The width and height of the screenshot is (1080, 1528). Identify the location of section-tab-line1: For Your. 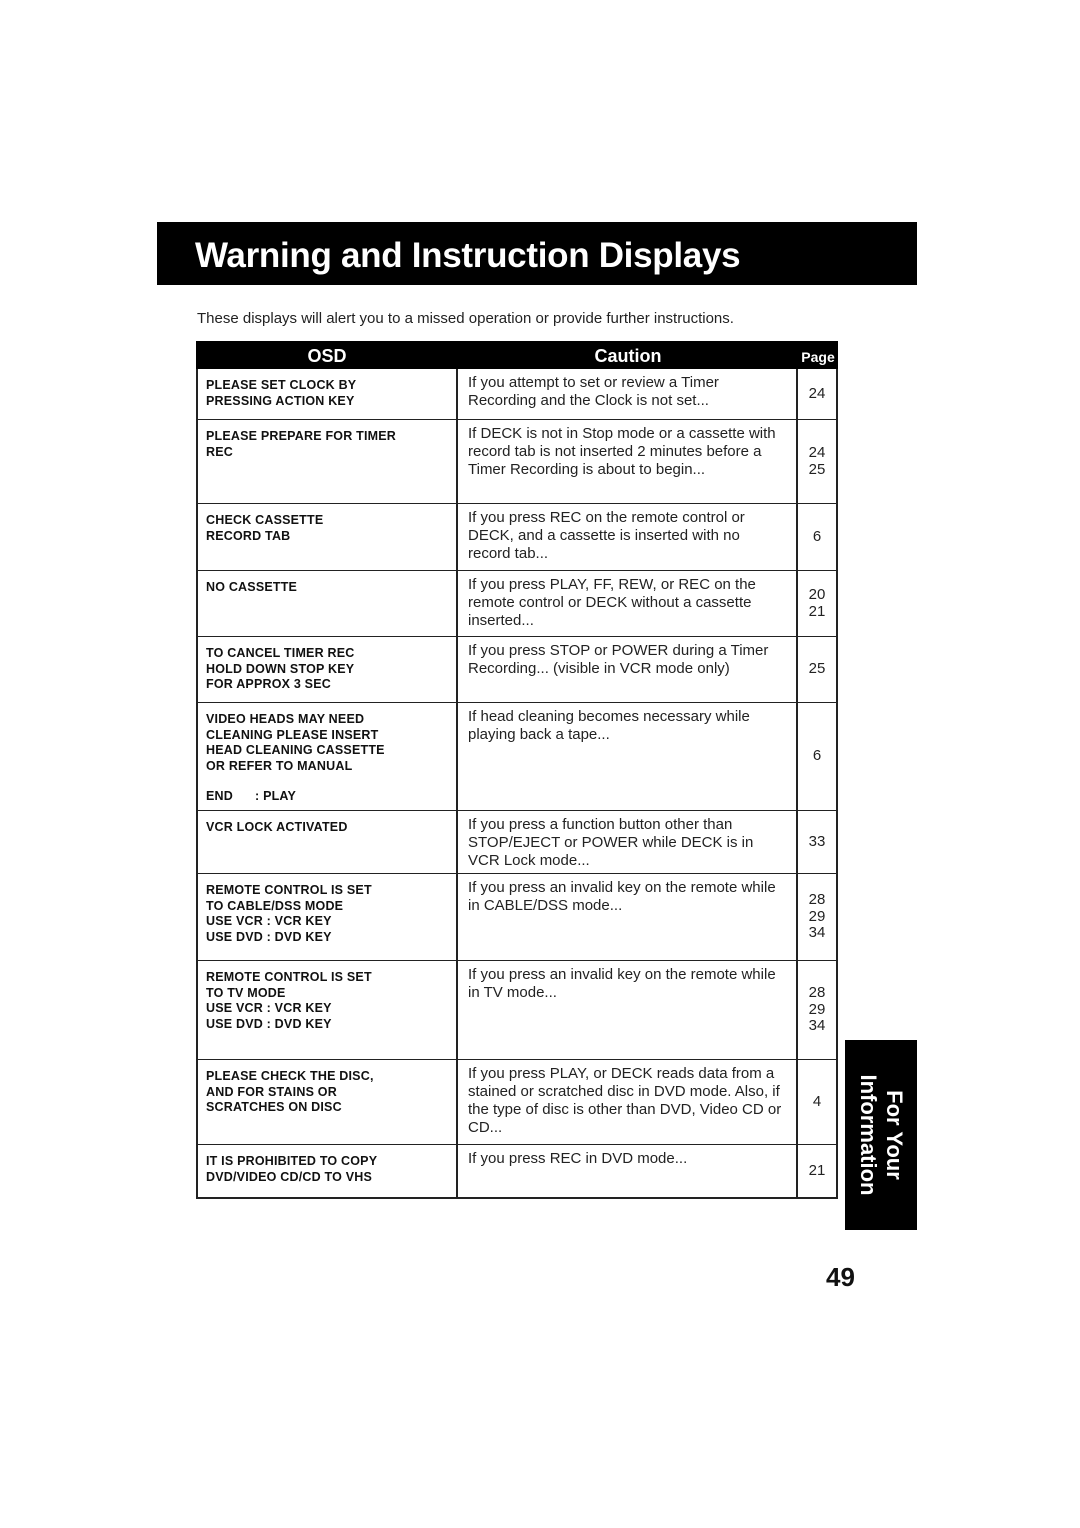
(894, 1135).